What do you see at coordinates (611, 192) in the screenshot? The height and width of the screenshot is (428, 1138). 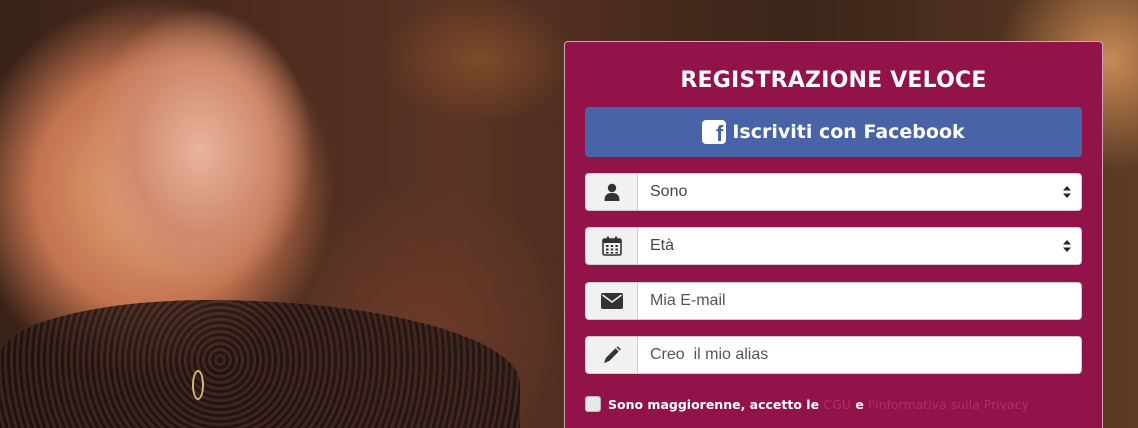 I see `user-icon` at bounding box center [611, 192].